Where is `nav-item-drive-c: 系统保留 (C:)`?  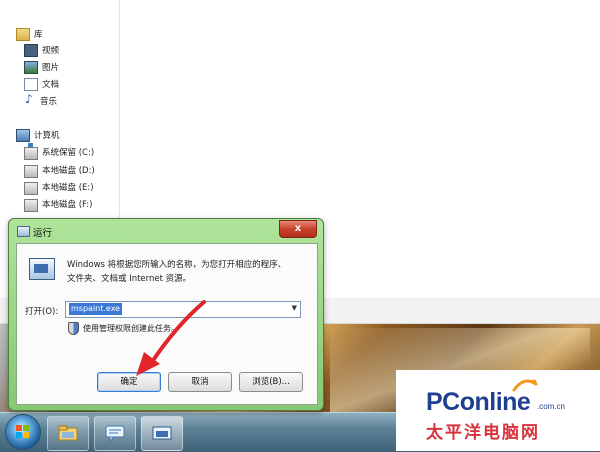
nav-item-drive-c: 系统保留 (C:) is located at coordinates (59, 151).